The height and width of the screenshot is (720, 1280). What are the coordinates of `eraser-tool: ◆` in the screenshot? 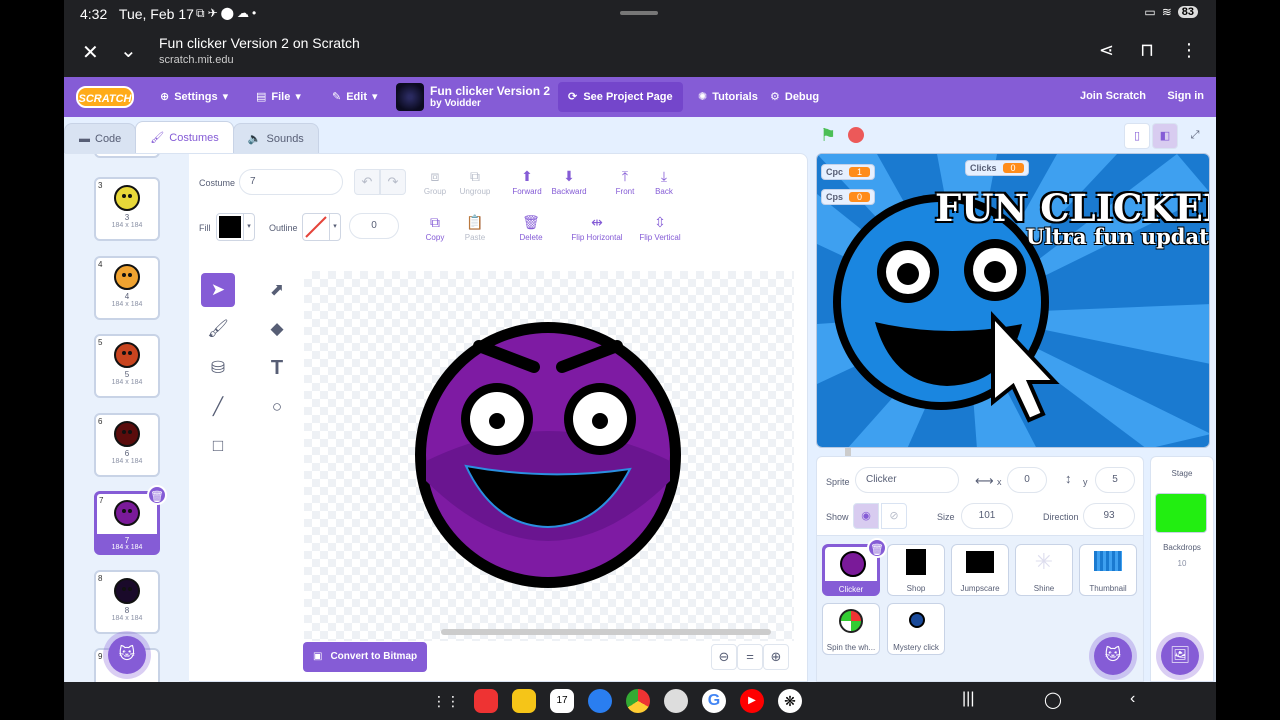 It's located at (277, 329).